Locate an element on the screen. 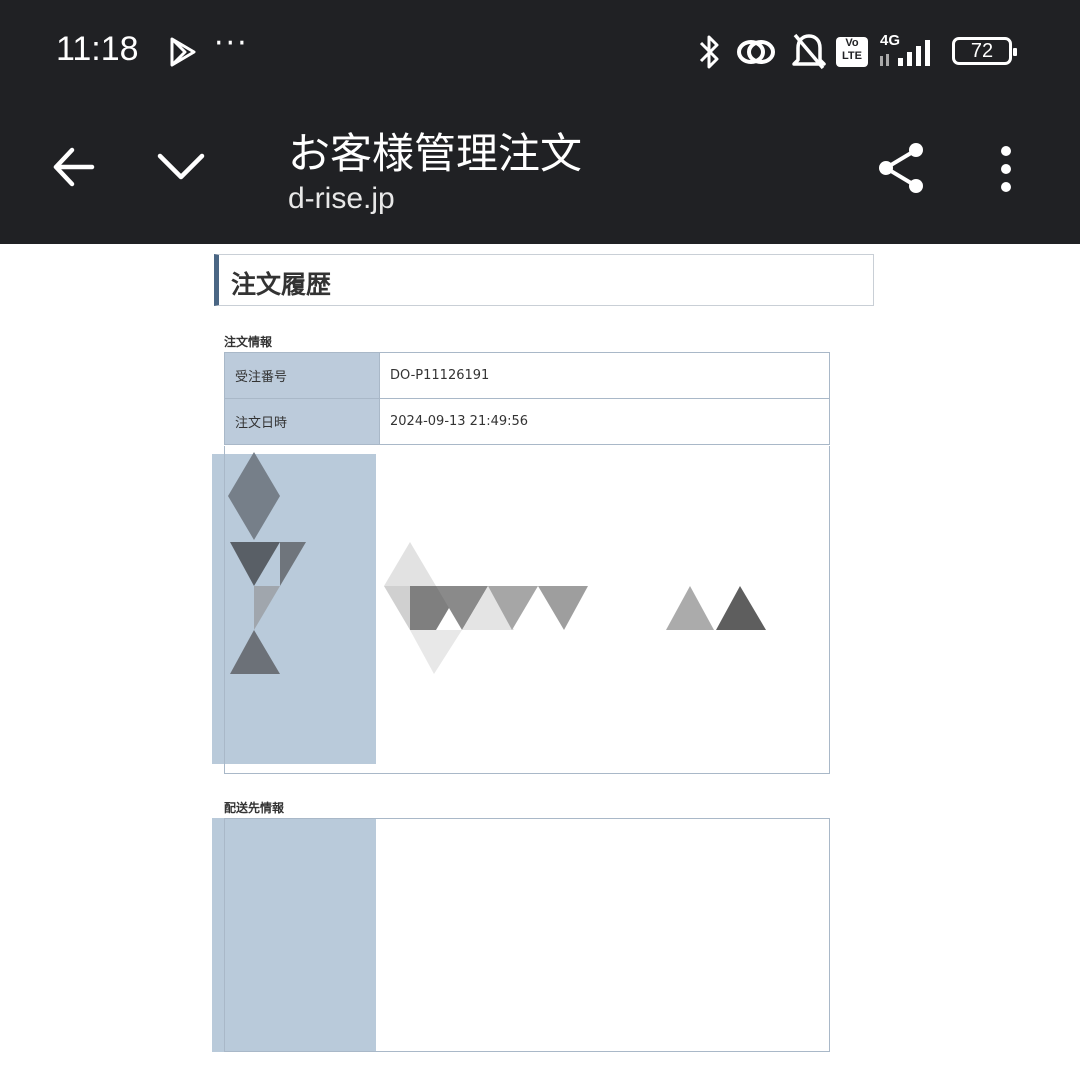 The width and height of the screenshot is (1080, 1078). order-number-key: 受注番号 is located at coordinates (302, 375).